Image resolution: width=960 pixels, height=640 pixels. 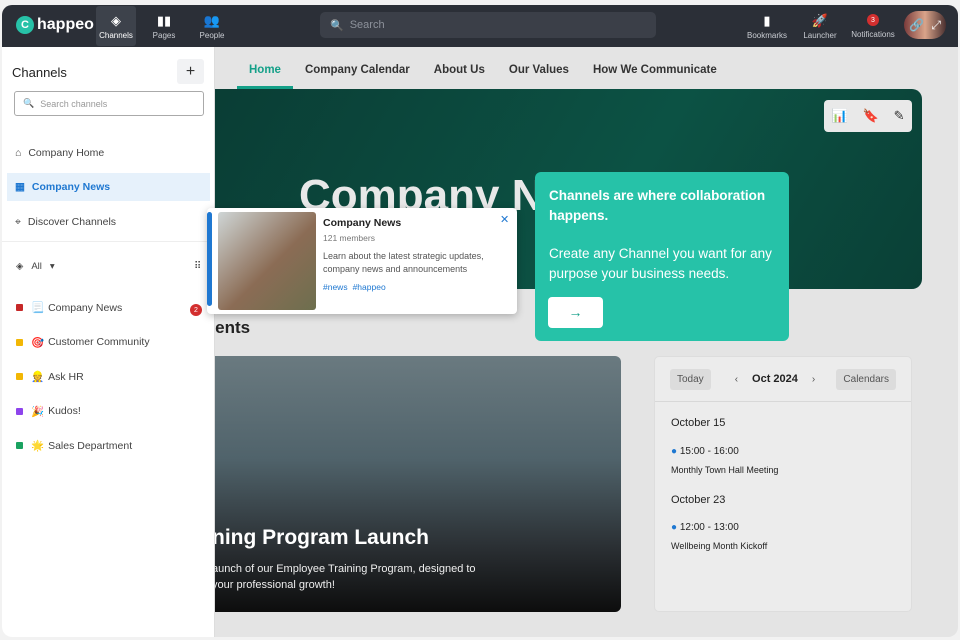 What do you see at coordinates (369, 287) in the screenshot?
I see `tag-link: #happeo` at bounding box center [369, 287].